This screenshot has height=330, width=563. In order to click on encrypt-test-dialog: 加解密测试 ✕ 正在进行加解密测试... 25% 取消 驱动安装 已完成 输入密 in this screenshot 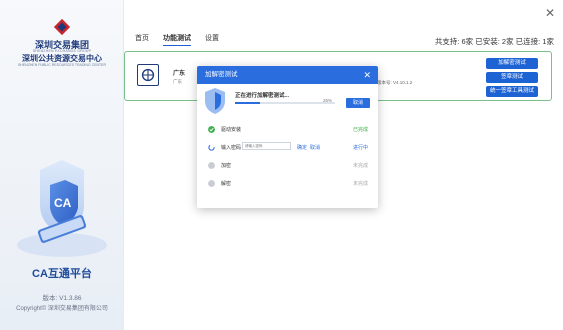, I will do `click(287, 137)`.